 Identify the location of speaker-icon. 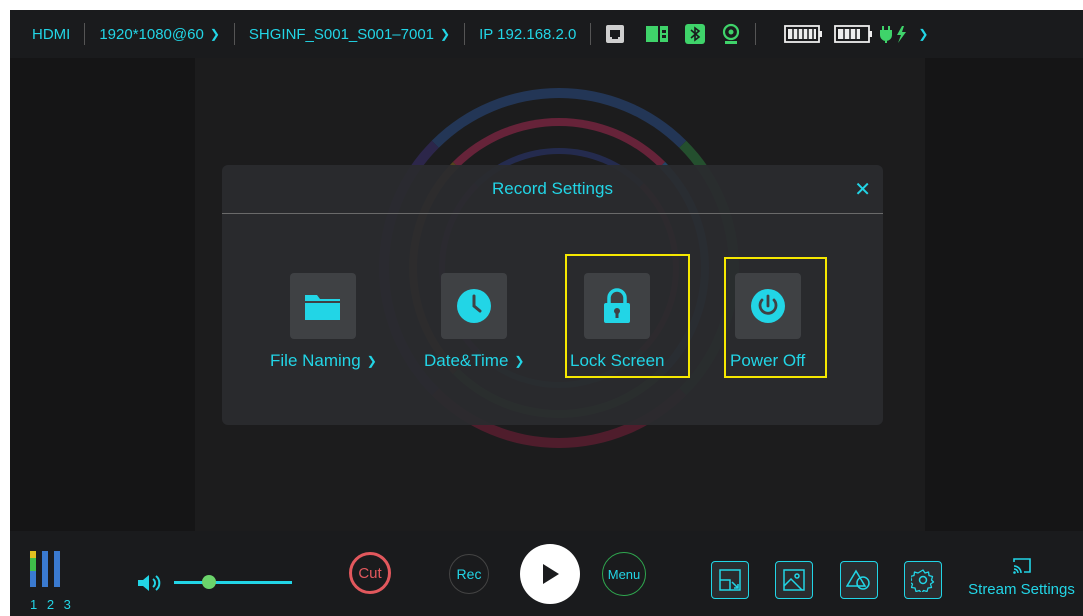
(149, 583).